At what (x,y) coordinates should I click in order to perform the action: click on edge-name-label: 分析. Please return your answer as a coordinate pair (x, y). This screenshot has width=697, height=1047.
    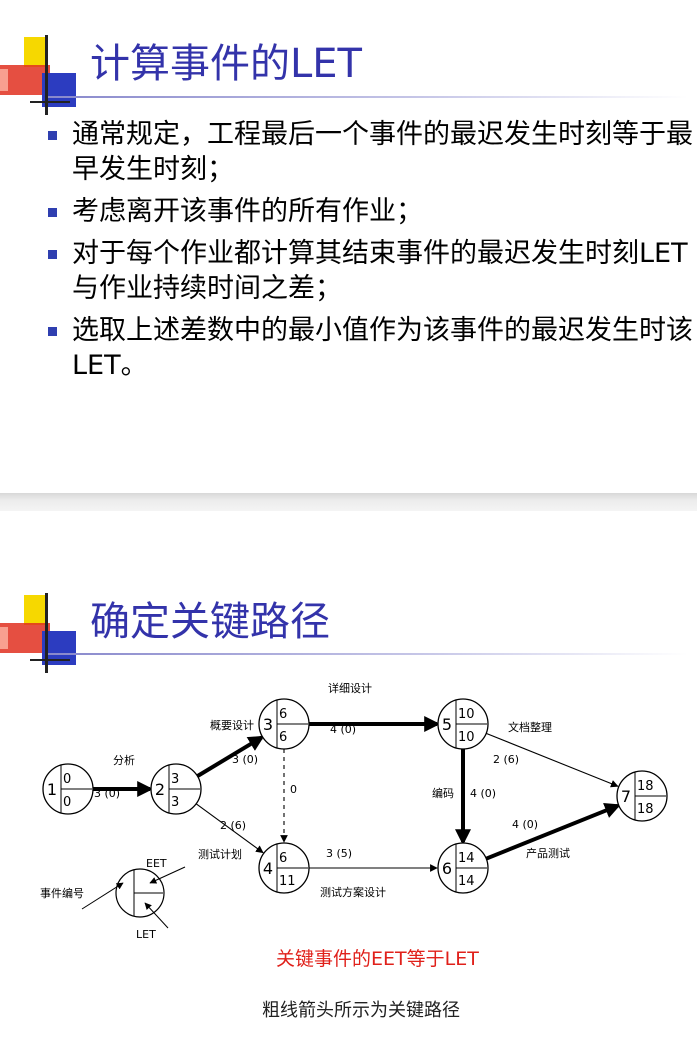
    Looking at the image, I should click on (124, 760).